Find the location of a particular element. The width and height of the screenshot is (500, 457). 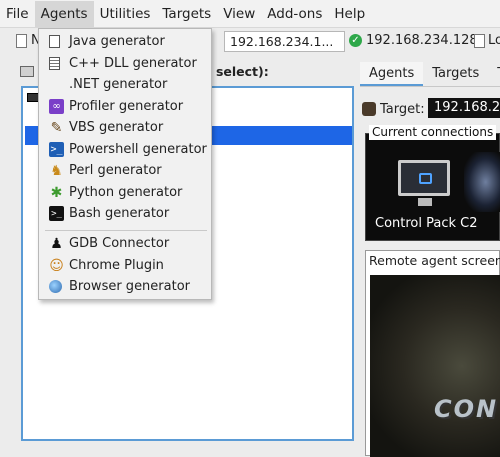

lightning-image is located at coordinates (482, 182).